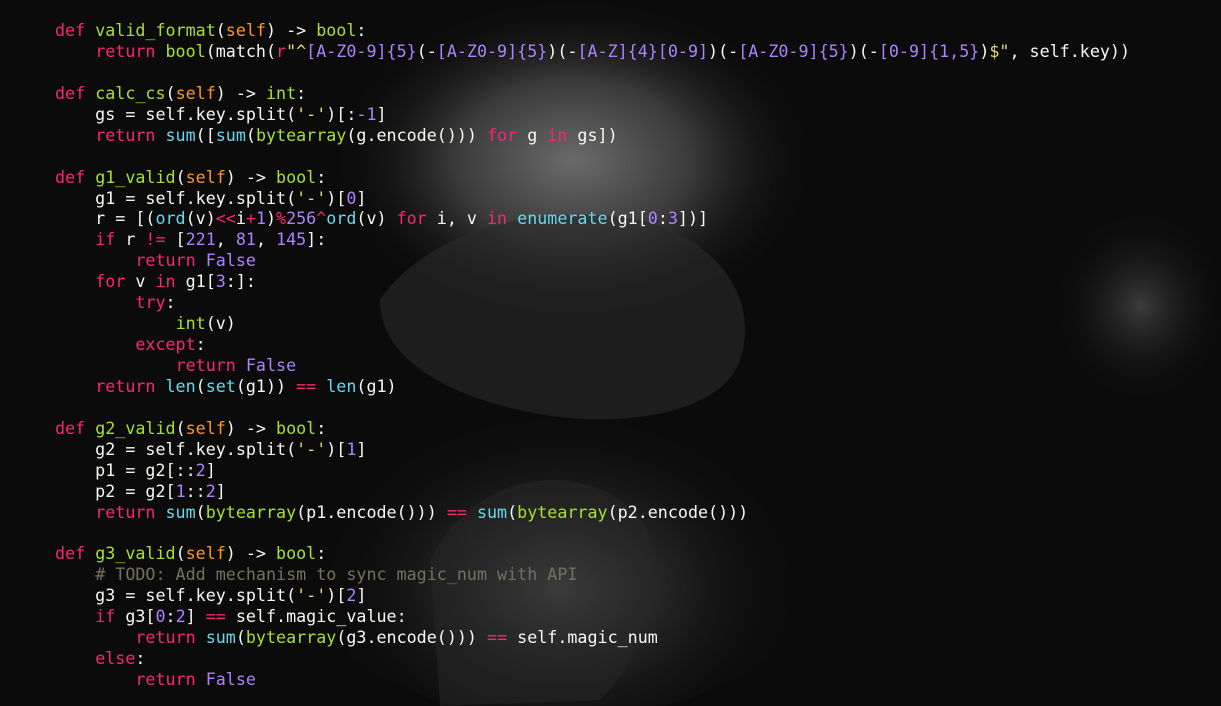 The image size is (1221, 706). I want to click on code-line: def g3_valid(self) -> bool:, so click(592, 553).